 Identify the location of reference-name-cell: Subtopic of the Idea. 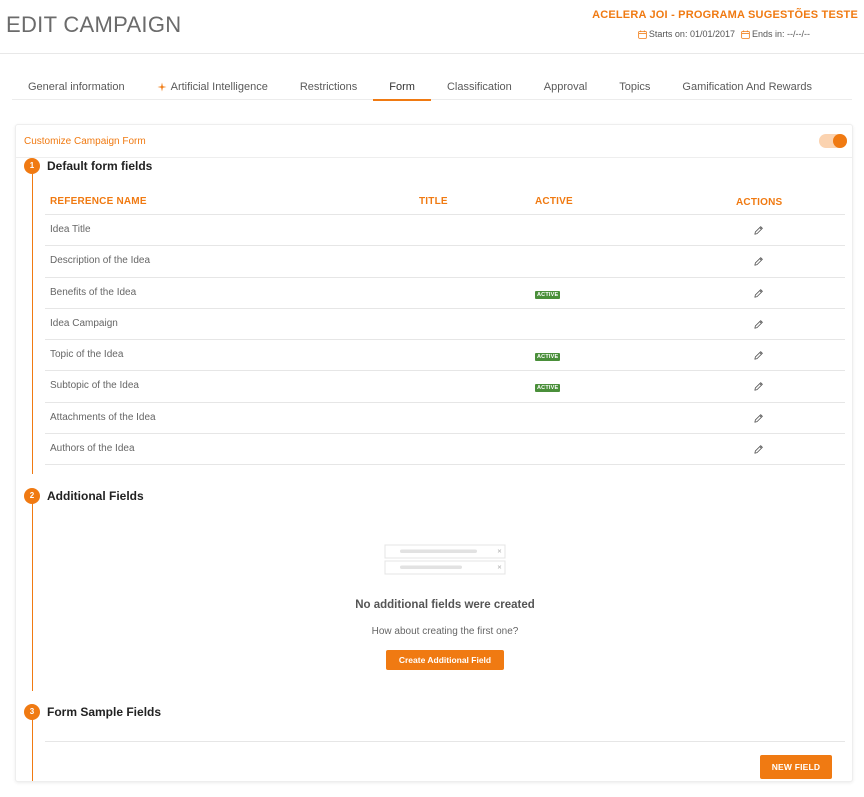
(94, 386).